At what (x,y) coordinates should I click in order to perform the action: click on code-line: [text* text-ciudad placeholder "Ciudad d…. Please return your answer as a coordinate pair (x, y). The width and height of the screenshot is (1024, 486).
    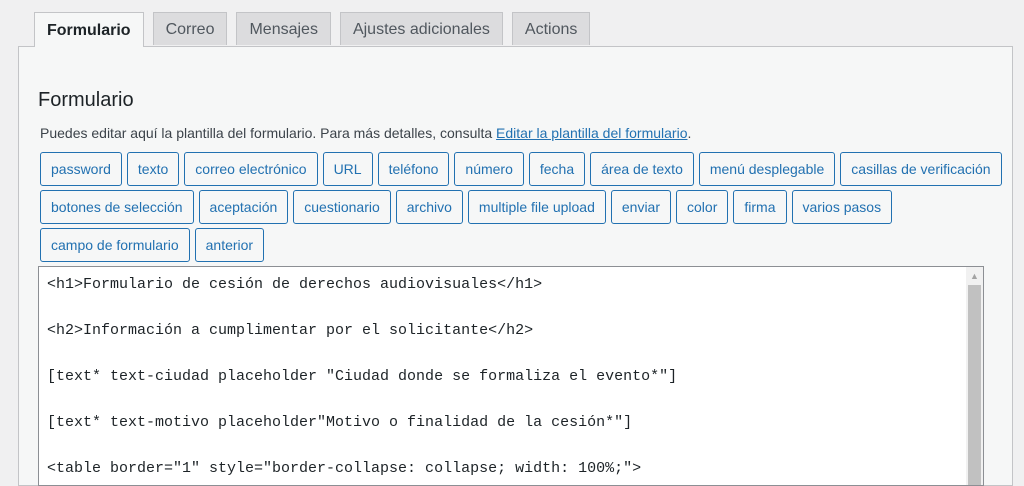
    Looking at the image, I should click on (362, 376).